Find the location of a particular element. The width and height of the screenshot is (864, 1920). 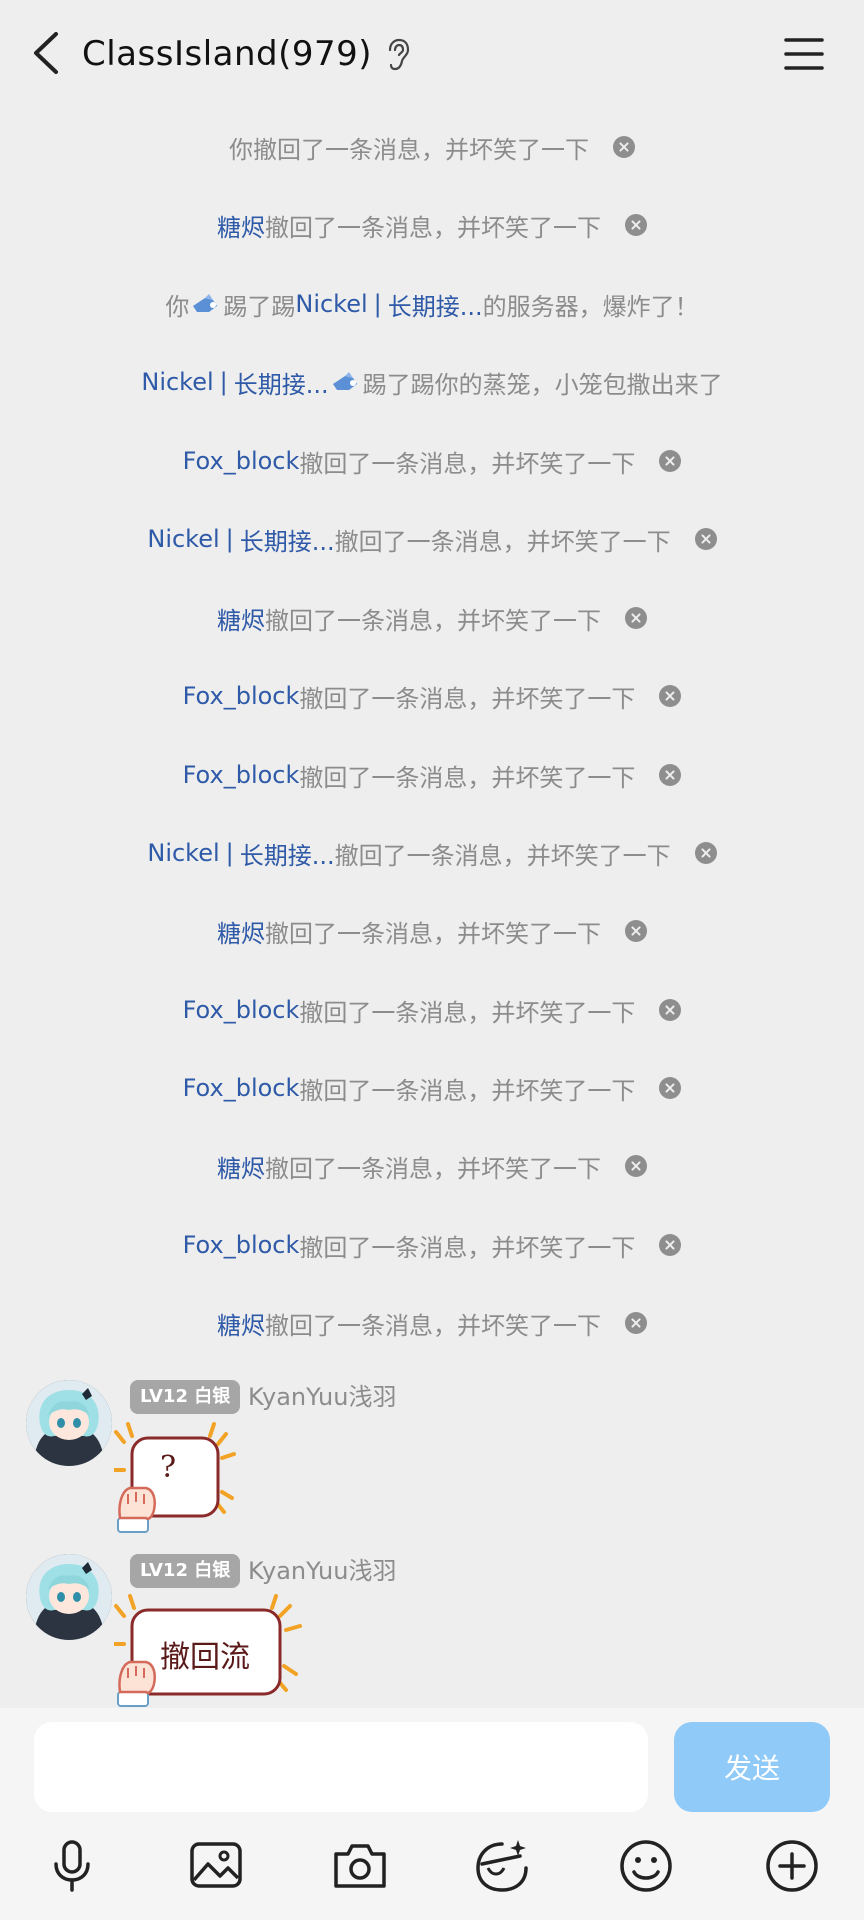

sticker: ? is located at coordinates (183, 1478).